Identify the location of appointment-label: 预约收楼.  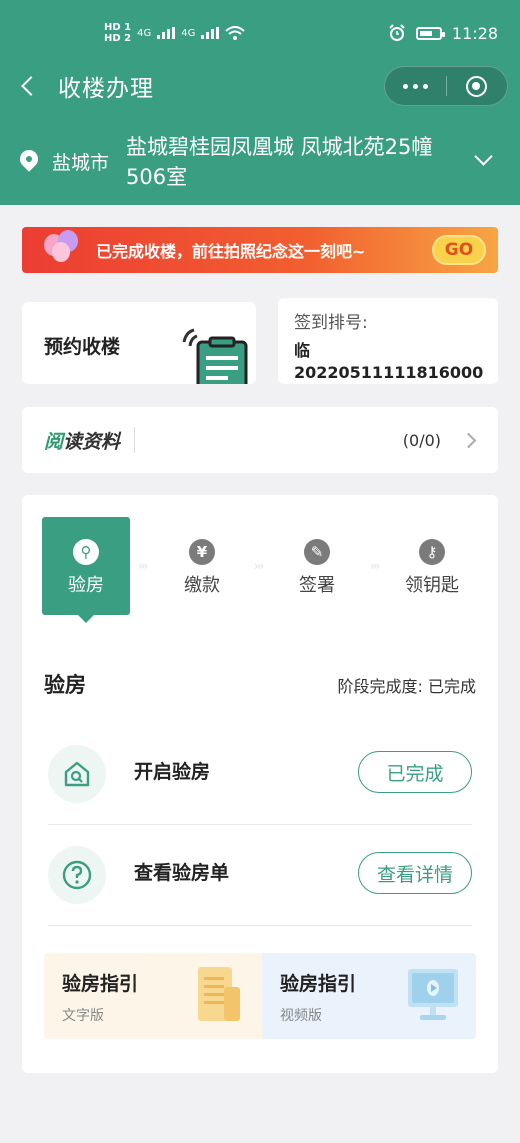
(82, 347).